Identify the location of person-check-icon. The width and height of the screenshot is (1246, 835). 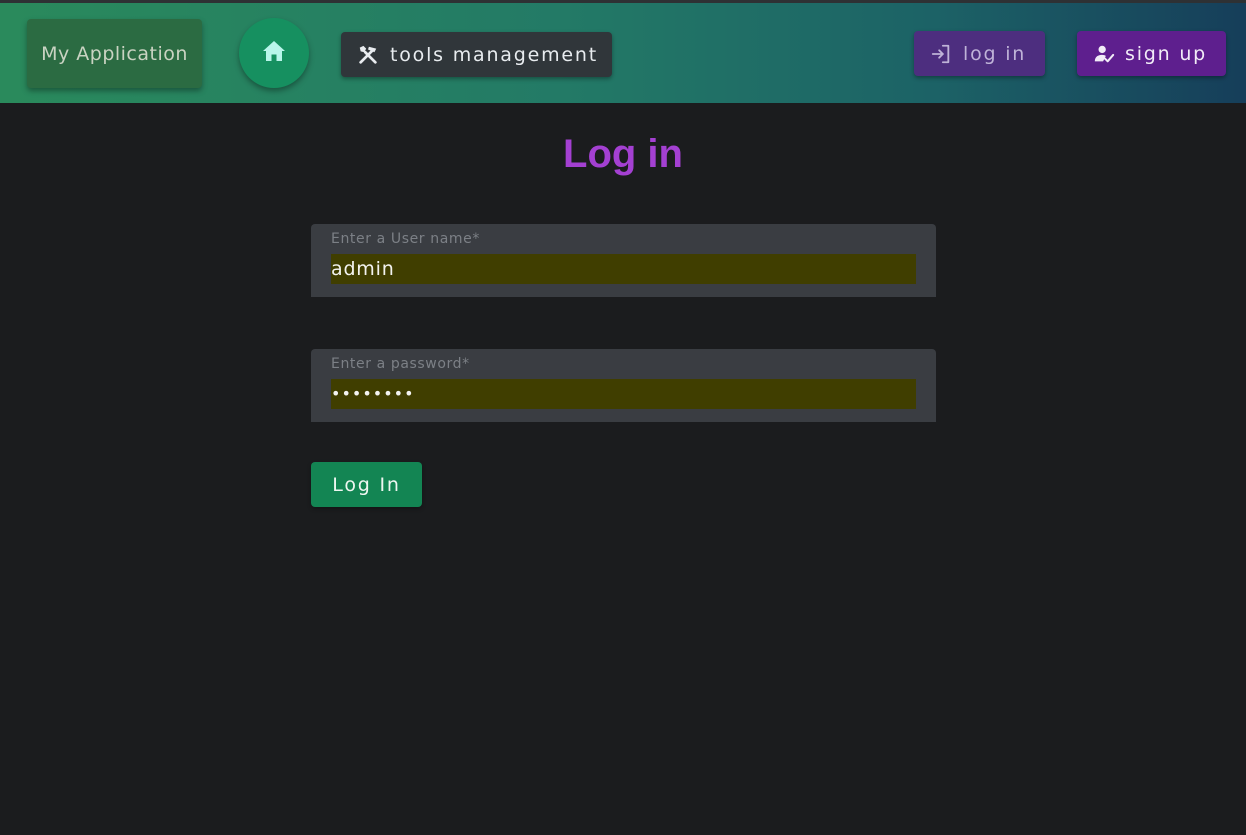
(1104, 54).